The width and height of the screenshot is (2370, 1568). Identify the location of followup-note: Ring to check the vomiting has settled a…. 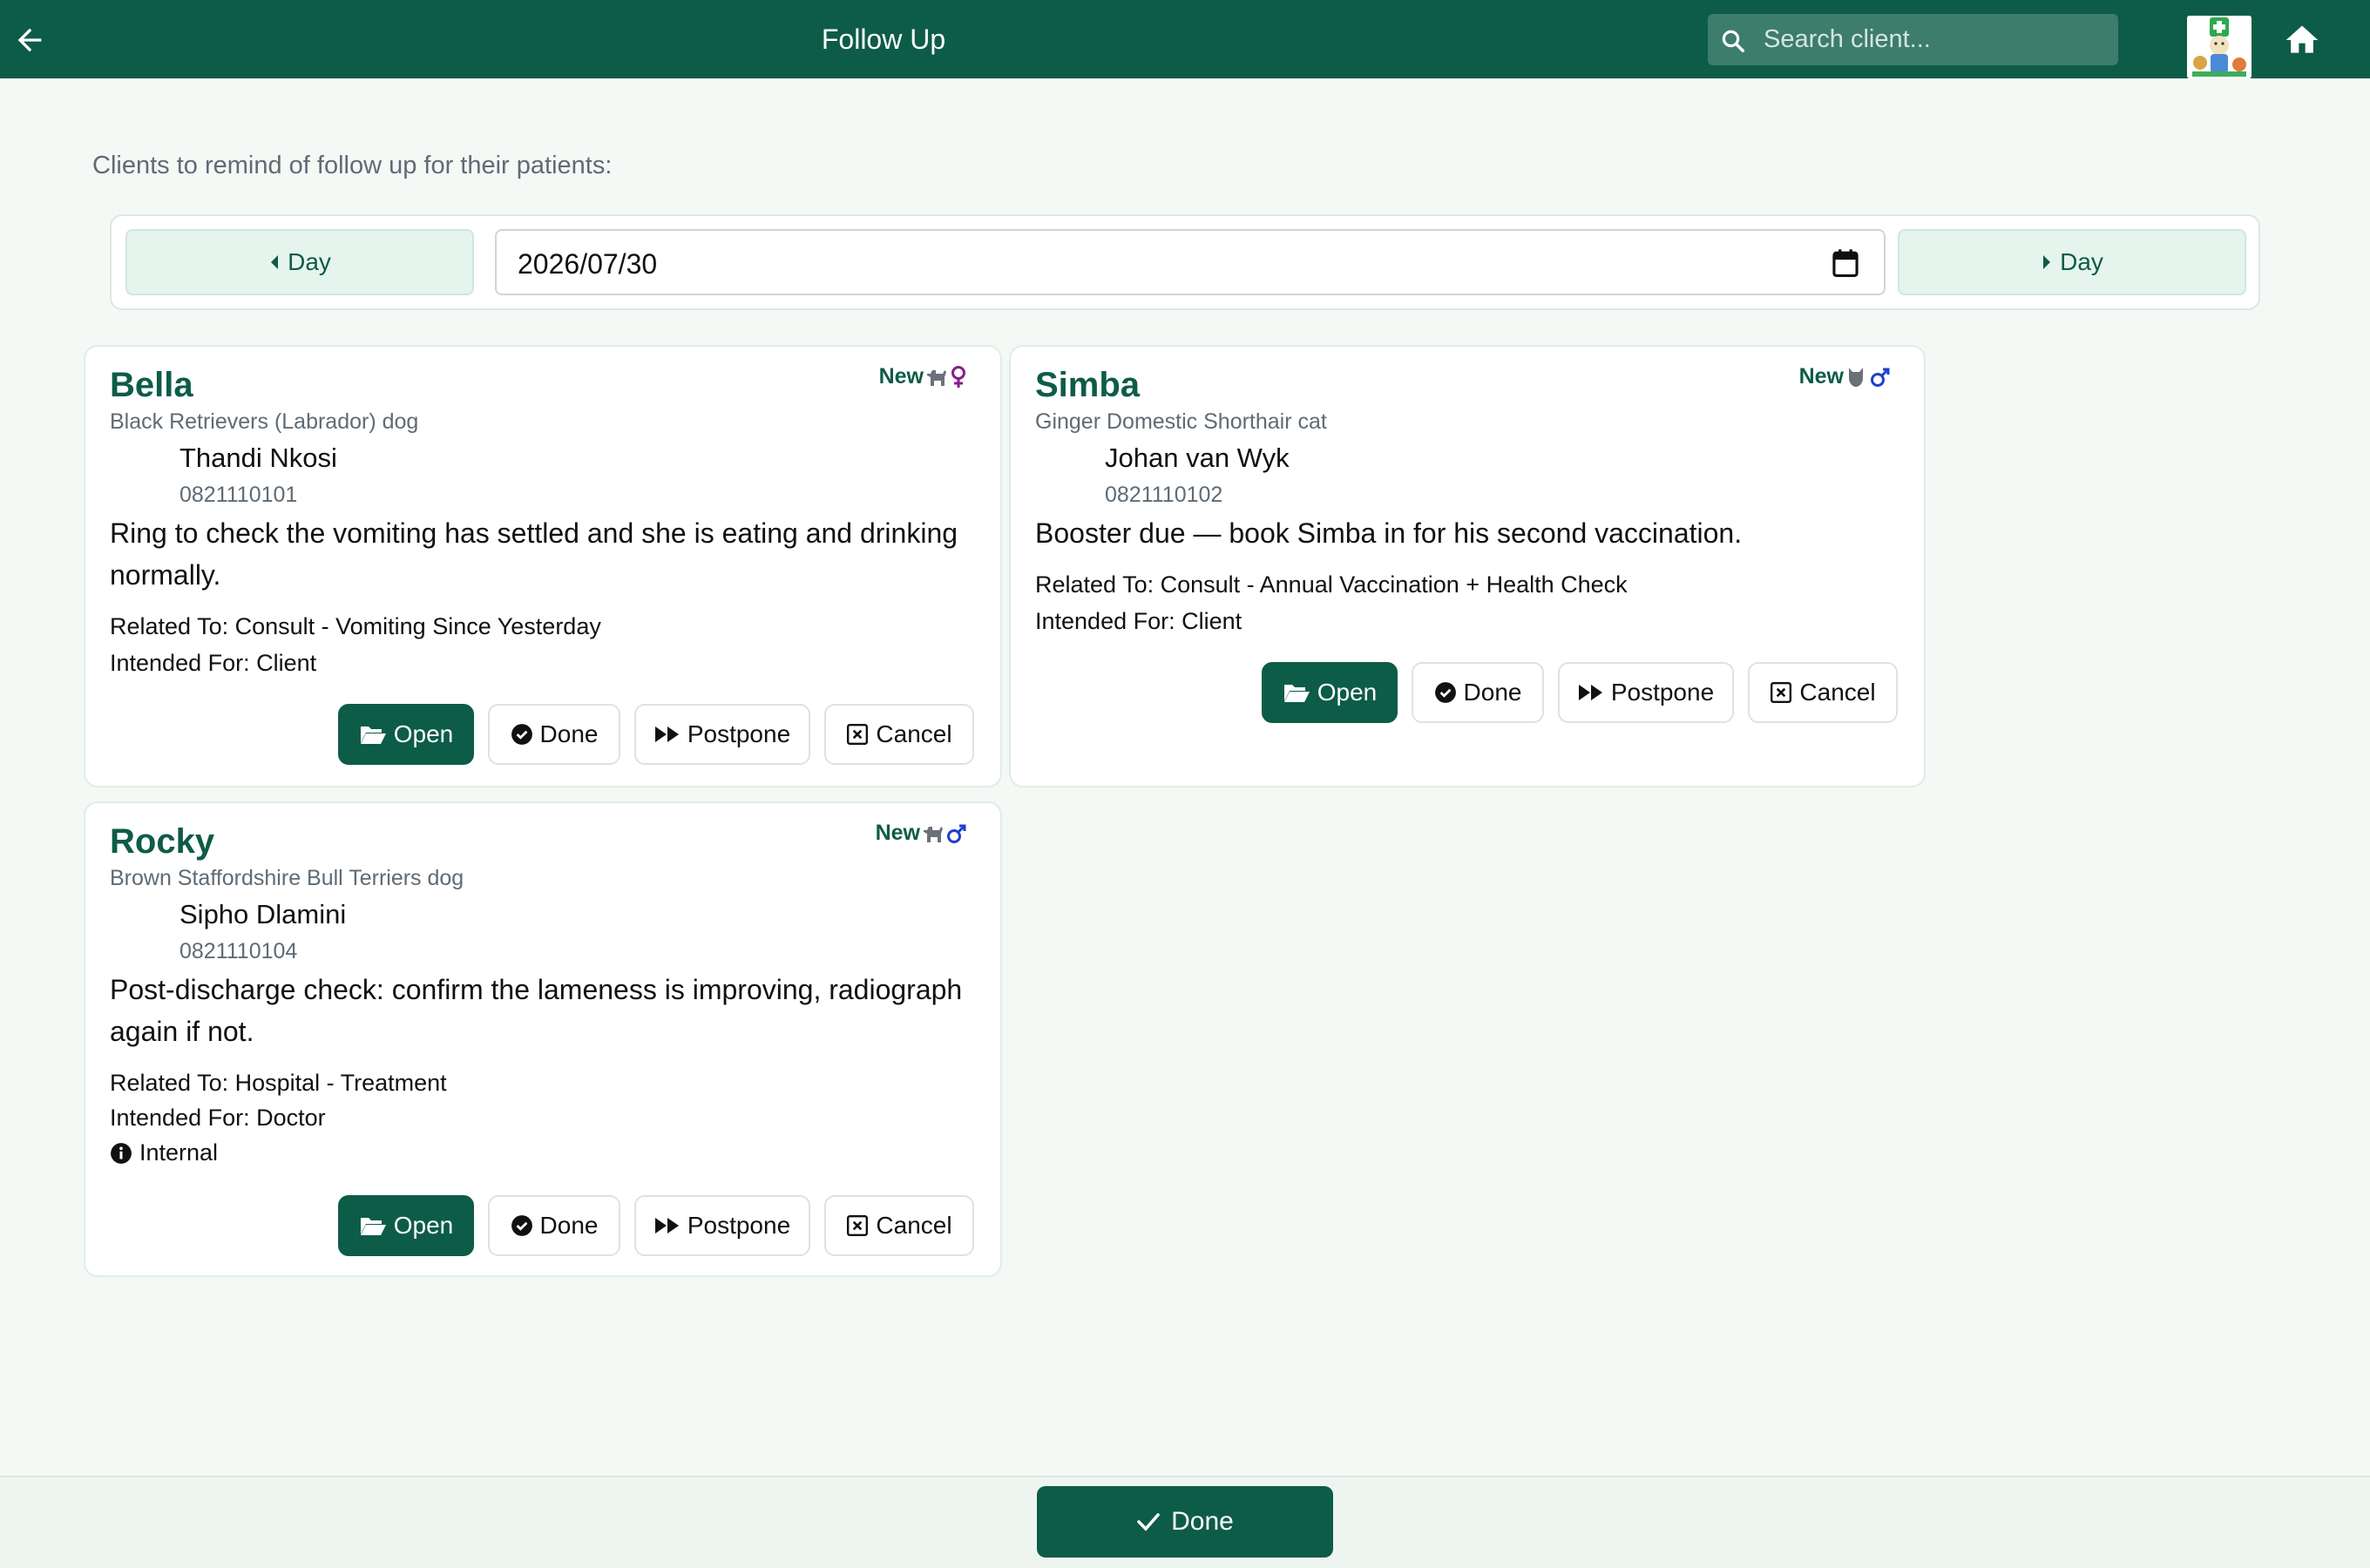
(534, 554).